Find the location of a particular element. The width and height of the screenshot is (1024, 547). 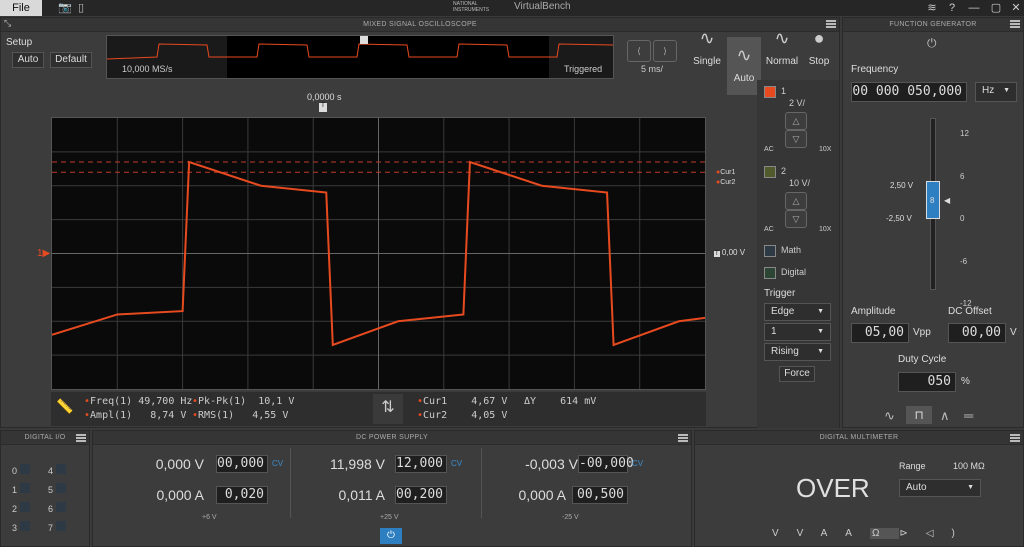

frequency-input: 00 000 050,000 is located at coordinates (909, 92).